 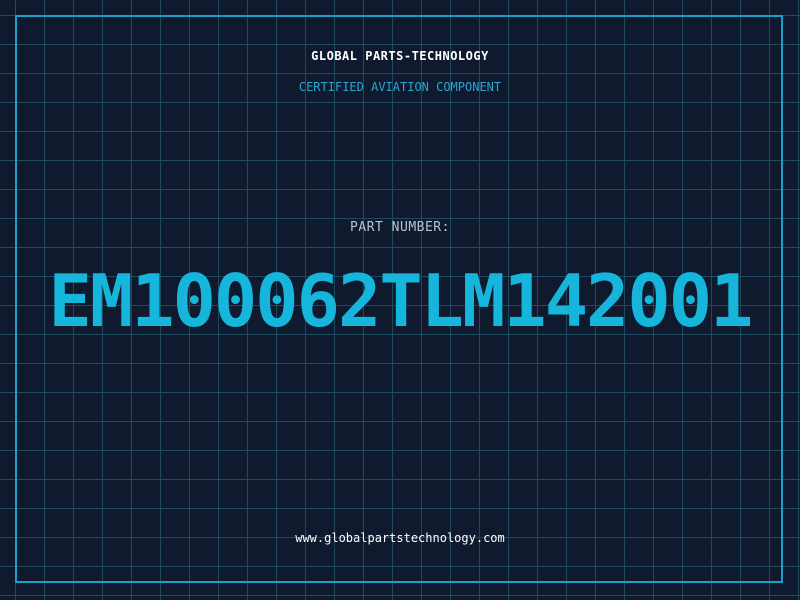 I want to click on website-url: www.globalpartstechnology.com, so click(x=400, y=538).